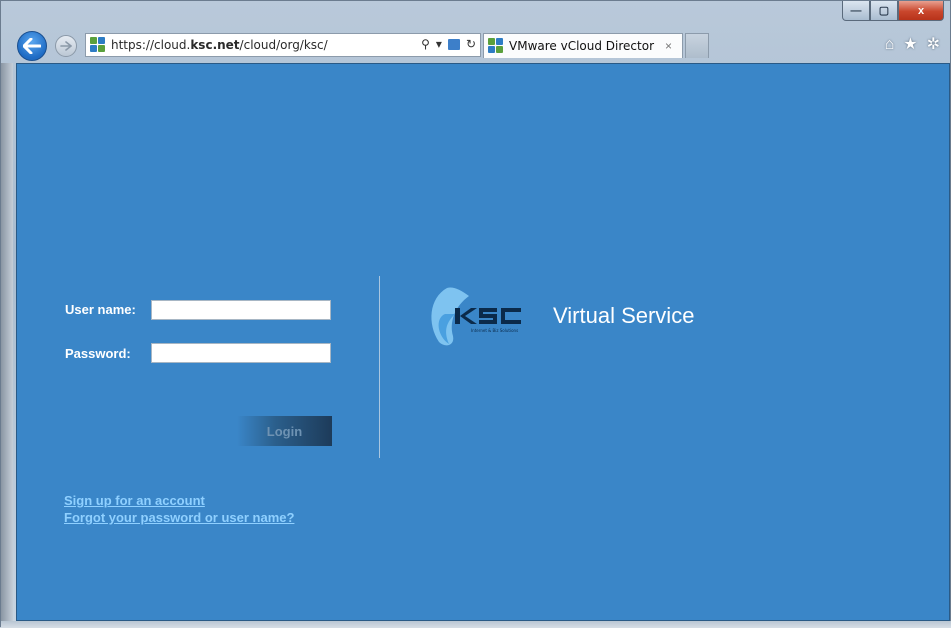 The width and height of the screenshot is (951, 628). What do you see at coordinates (241, 353) in the screenshot?
I see `password-input` at bounding box center [241, 353].